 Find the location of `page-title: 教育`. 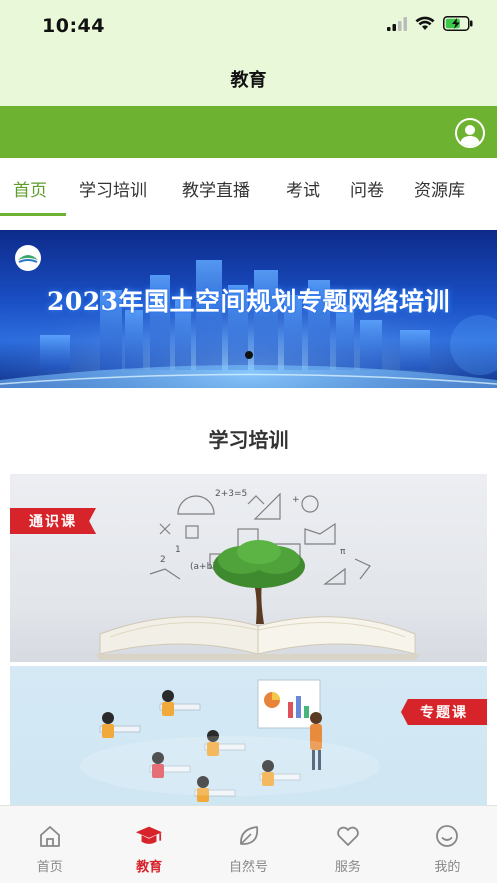

page-title: 教育 is located at coordinates (248, 80).